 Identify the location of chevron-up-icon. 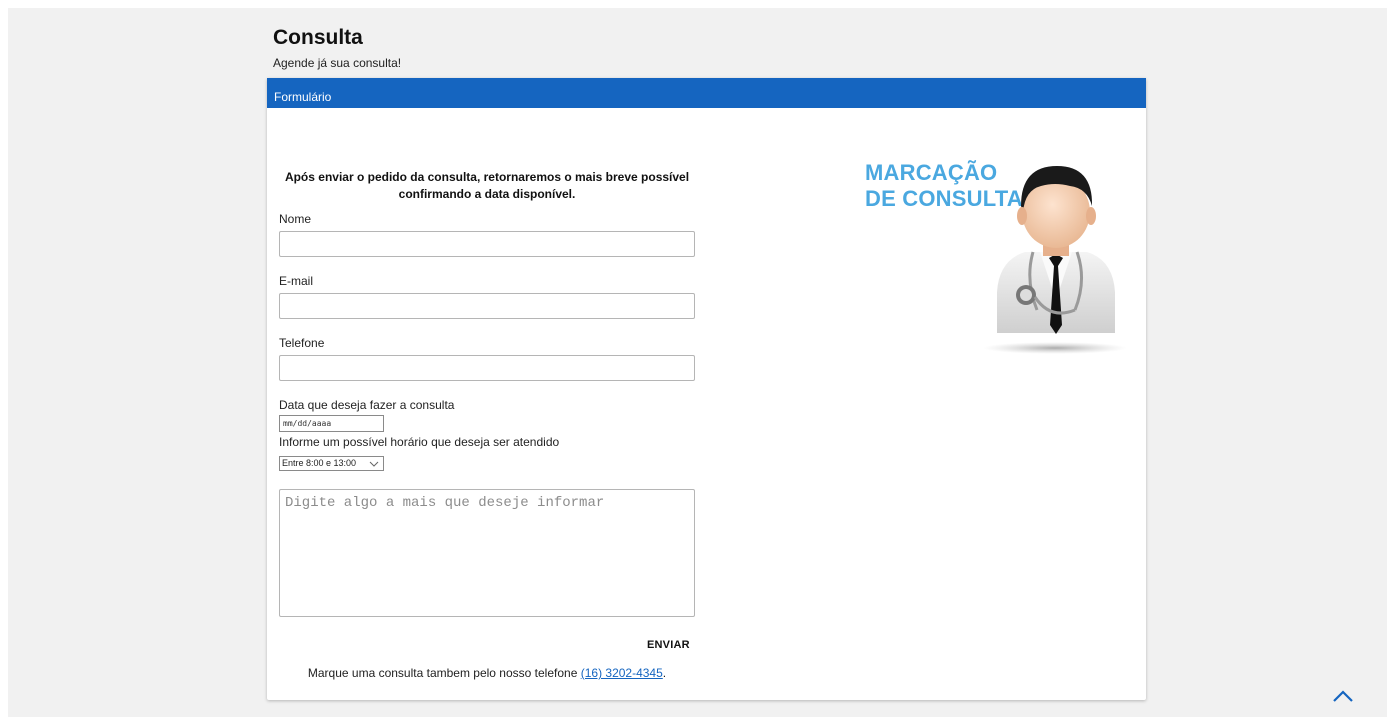
(1343, 696).